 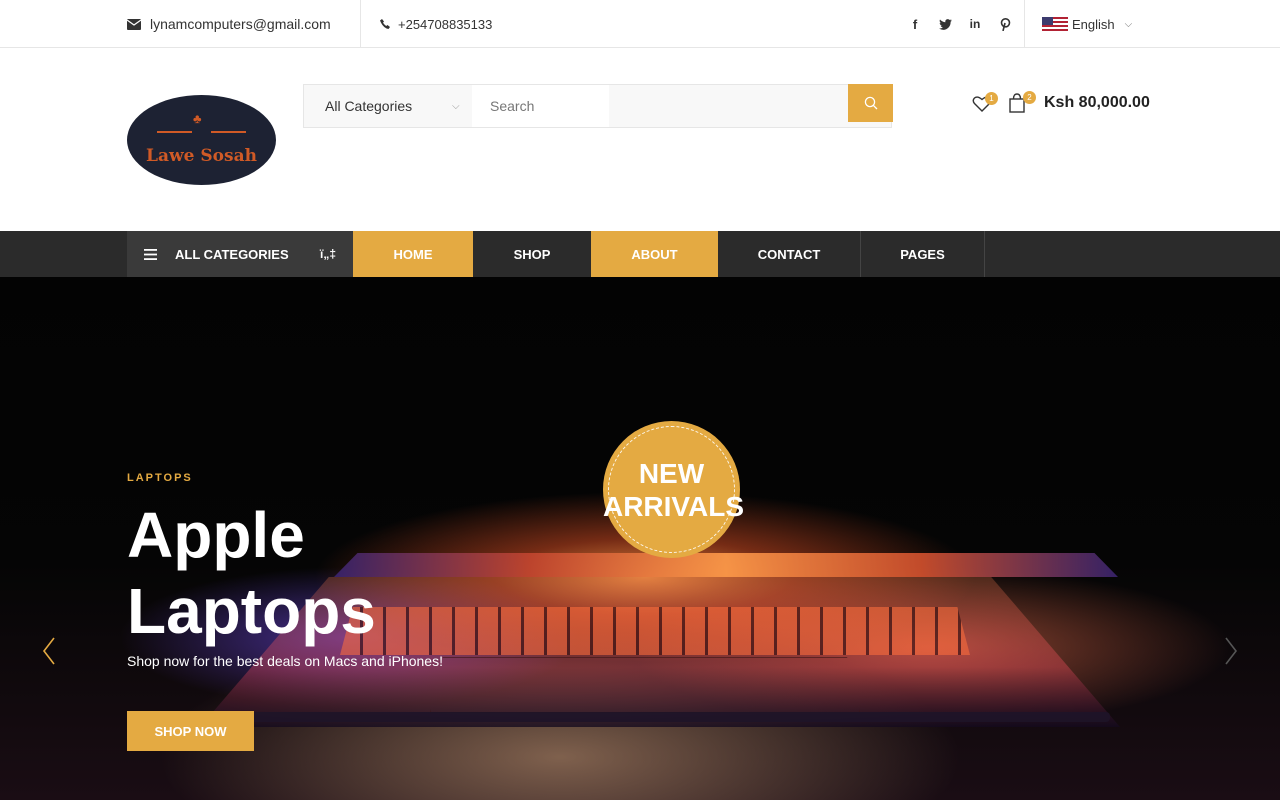 I want to click on phone-icon, so click(x=385, y=24).